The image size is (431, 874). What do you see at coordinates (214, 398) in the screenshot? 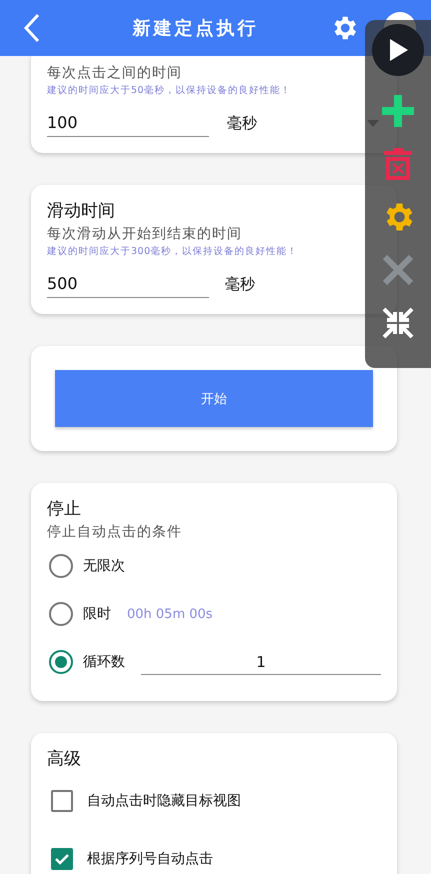
I see `start-button: 开始` at bounding box center [214, 398].